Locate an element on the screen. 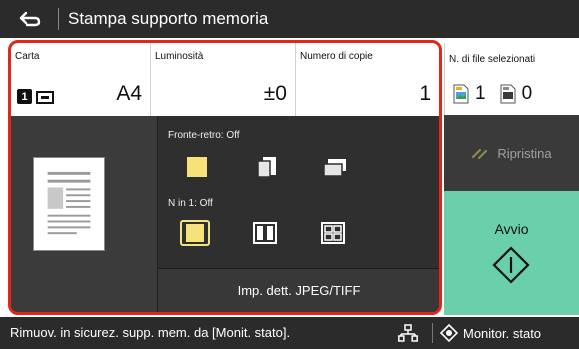  title-bar: Stampa supporto memoria is located at coordinates (289, 19).